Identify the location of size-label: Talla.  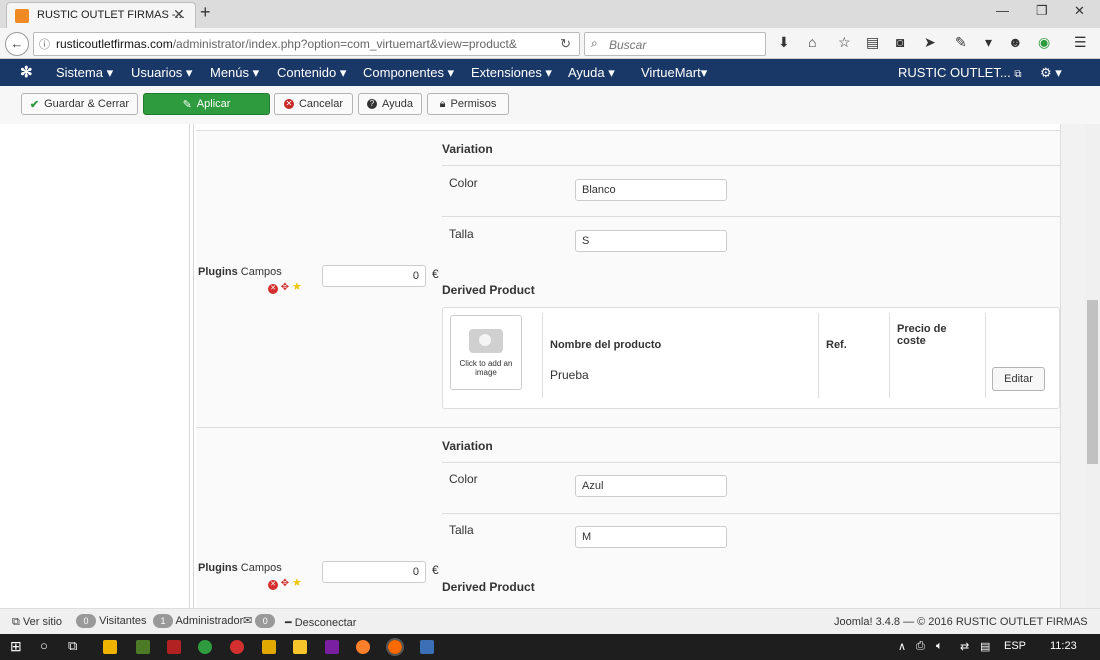
(461, 530).